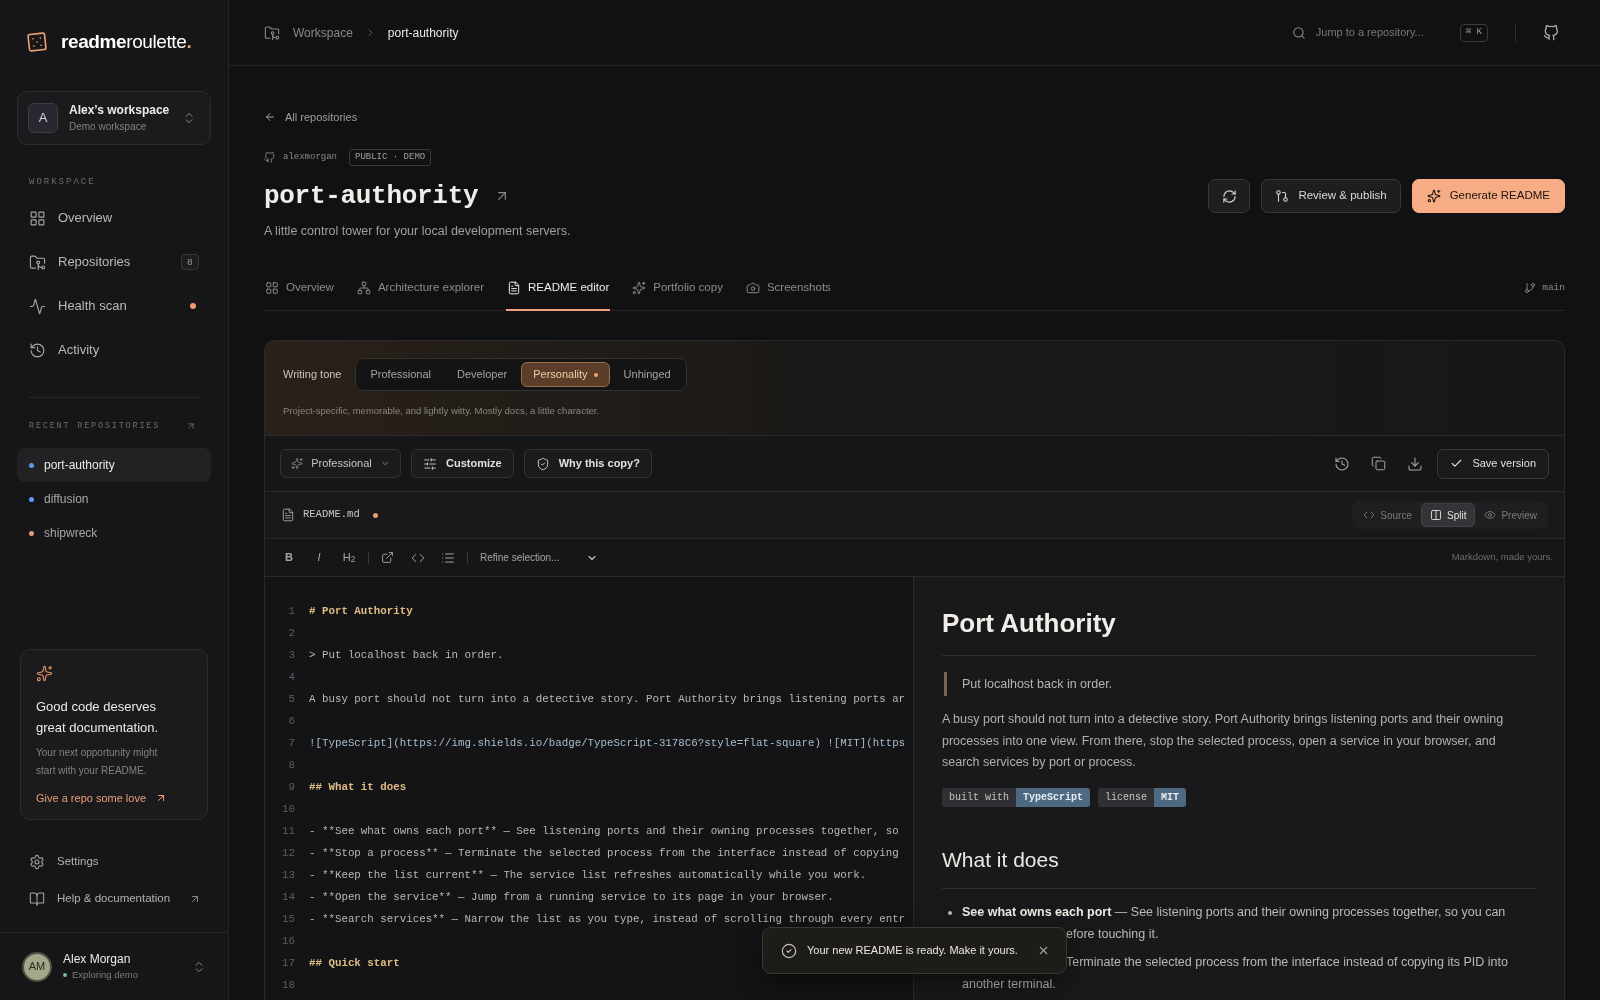 The image size is (1600, 1000). Describe the element at coordinates (340, 463) in the screenshot. I see `preset-dropdown: Professional` at that location.